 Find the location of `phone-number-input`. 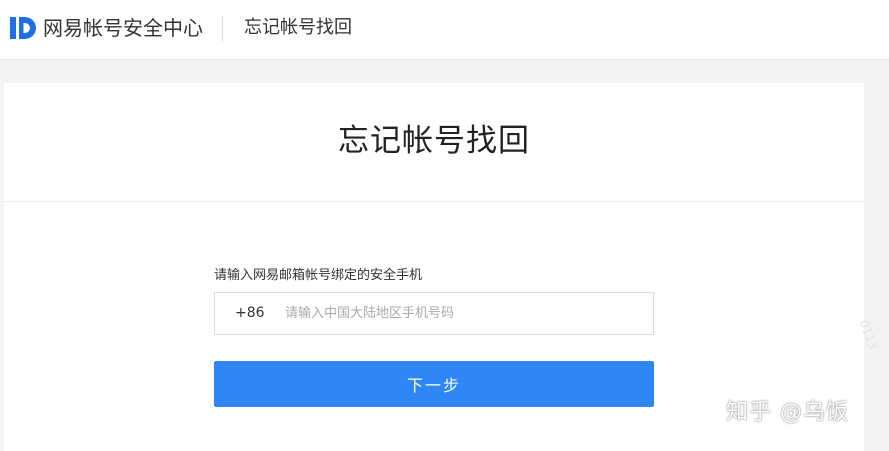

phone-number-input is located at coordinates (465, 313).